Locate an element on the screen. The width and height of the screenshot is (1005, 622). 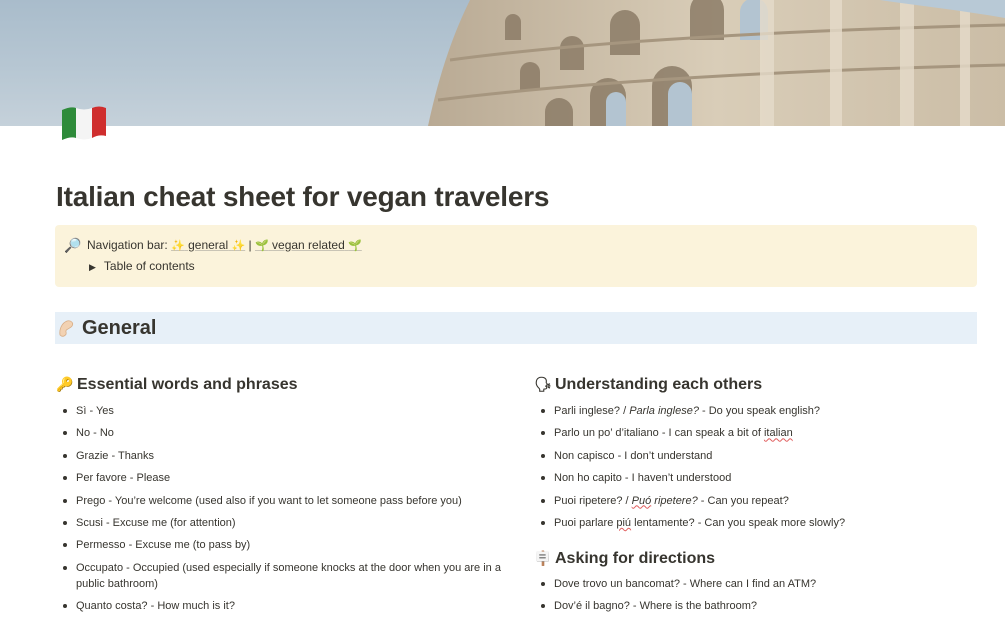
understanding-heading: 🗣 Understanding each others is located at coordinates (754, 385).